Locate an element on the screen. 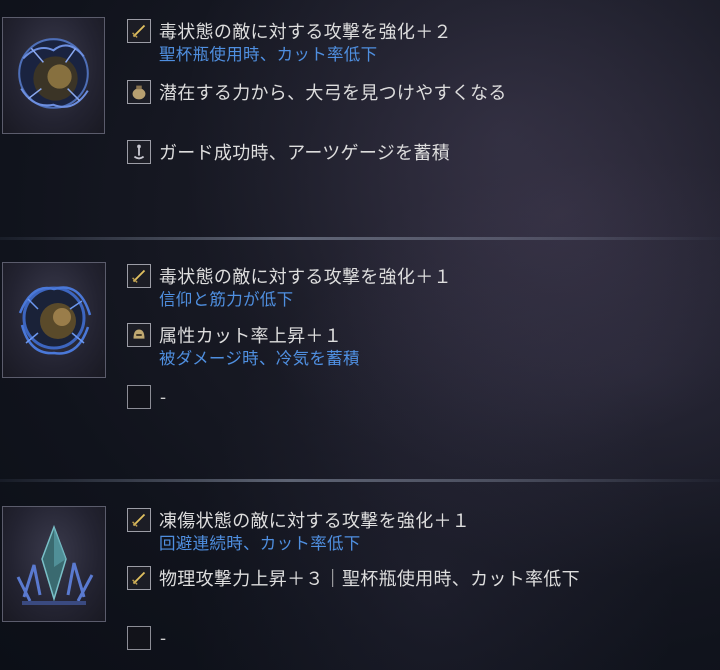  shield-icon is located at coordinates (139, 152).